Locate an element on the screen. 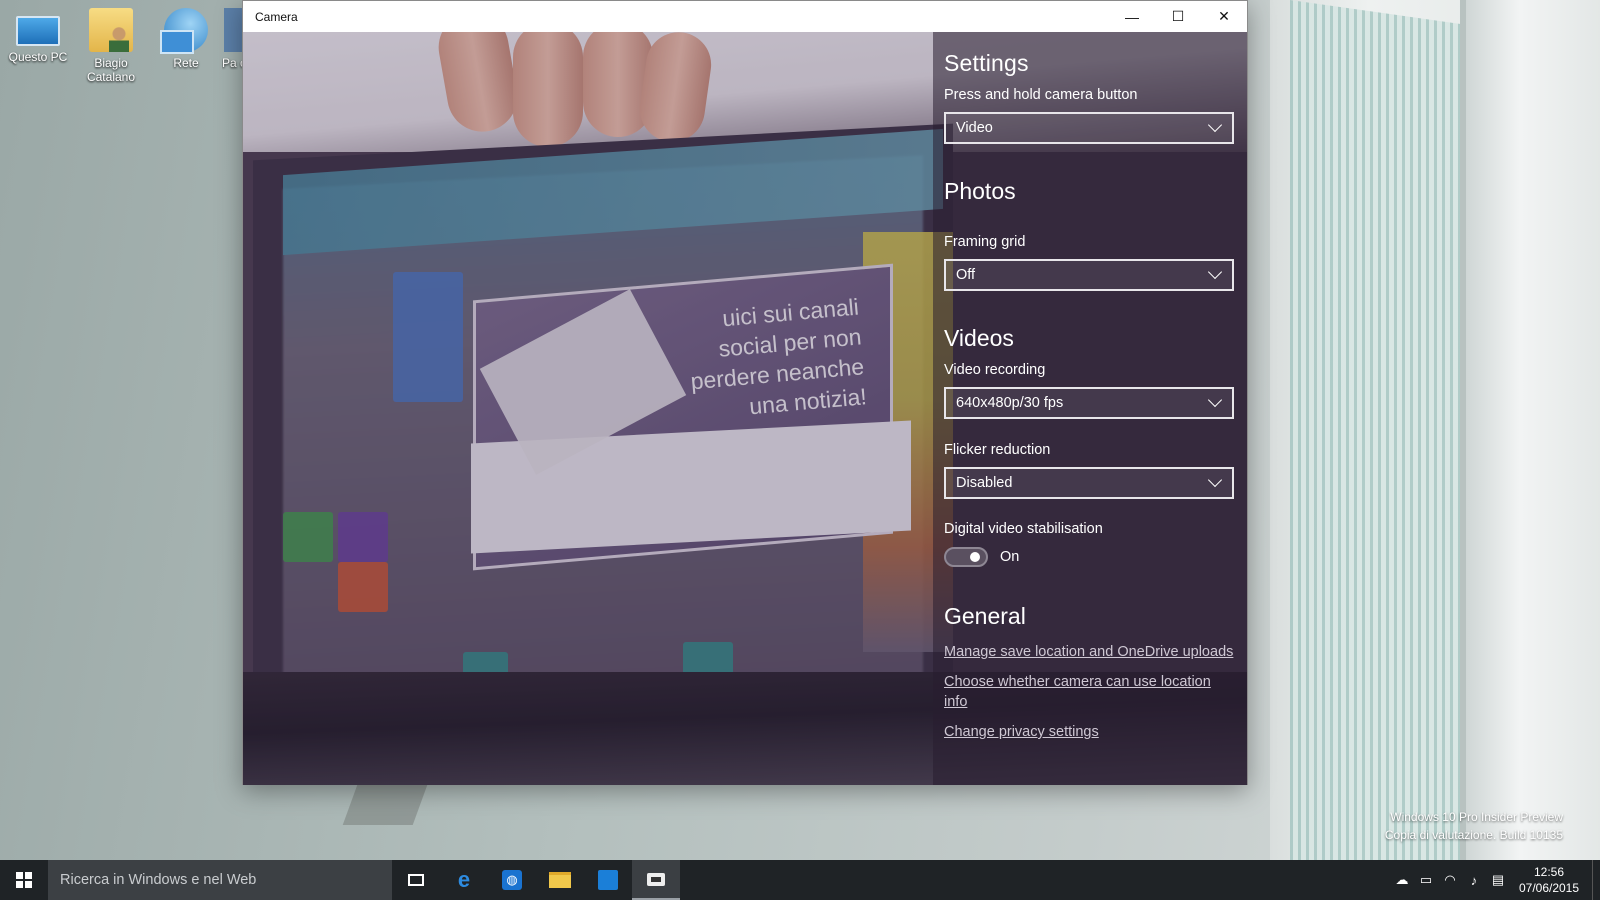 The height and width of the screenshot is (900, 1600). framing-grid-label: Framing grid is located at coordinates (985, 242).